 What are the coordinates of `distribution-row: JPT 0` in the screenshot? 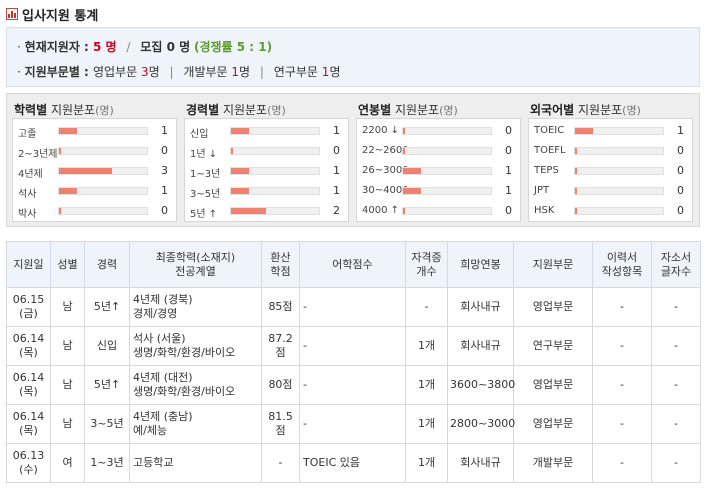 It's located at (610, 191).